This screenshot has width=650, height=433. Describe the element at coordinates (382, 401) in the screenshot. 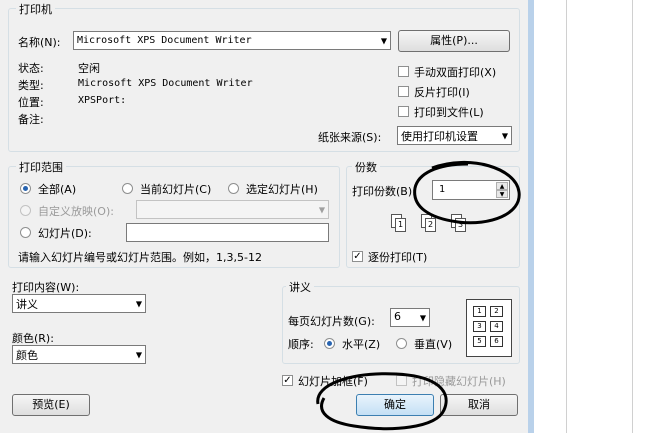

I see `annotation-circle-ok` at that location.